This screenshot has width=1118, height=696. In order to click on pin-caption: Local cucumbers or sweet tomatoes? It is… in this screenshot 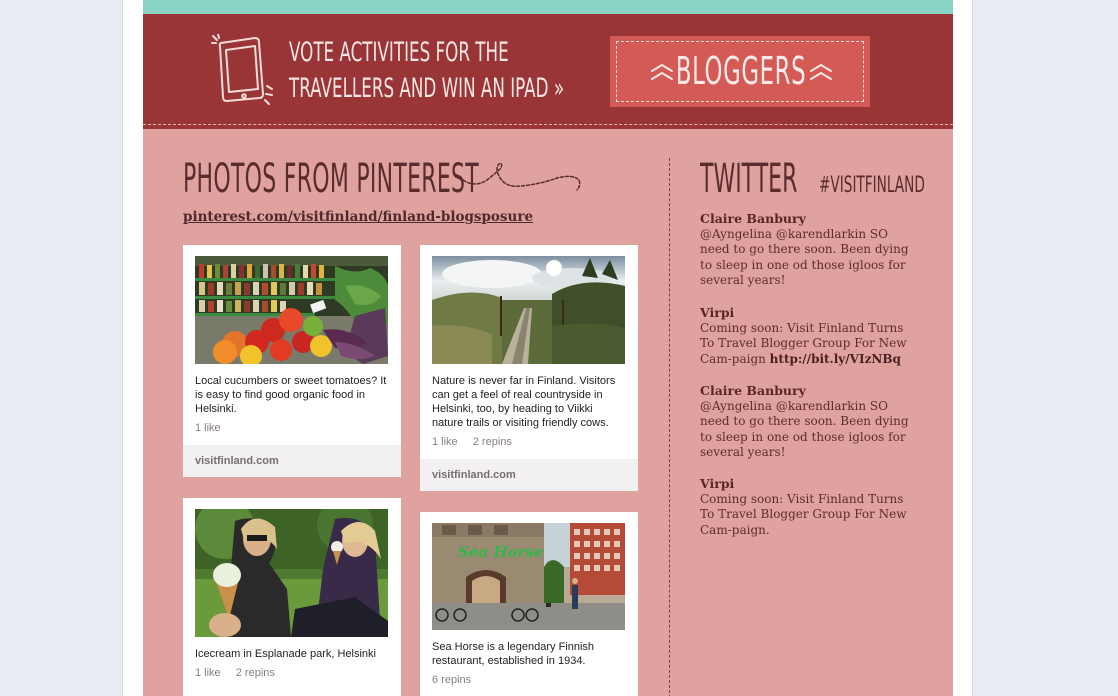, I will do `click(291, 395)`.